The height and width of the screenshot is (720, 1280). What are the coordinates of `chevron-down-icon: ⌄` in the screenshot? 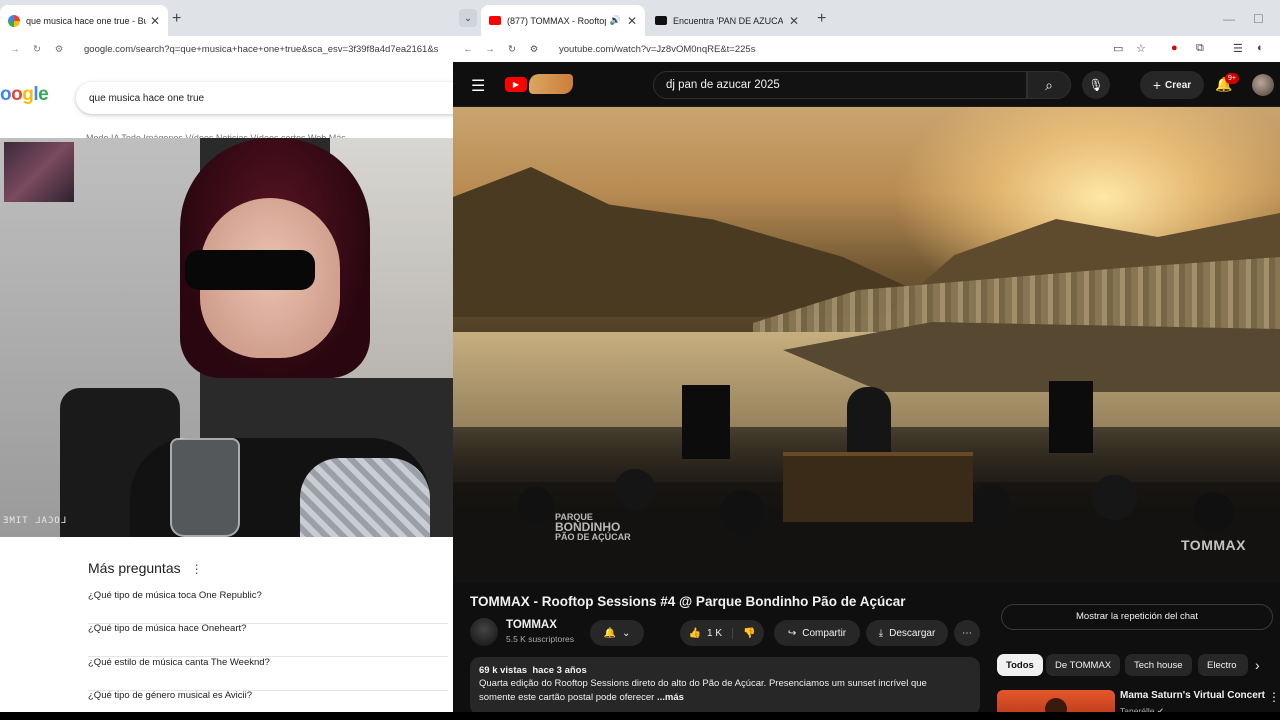 It's located at (626, 633).